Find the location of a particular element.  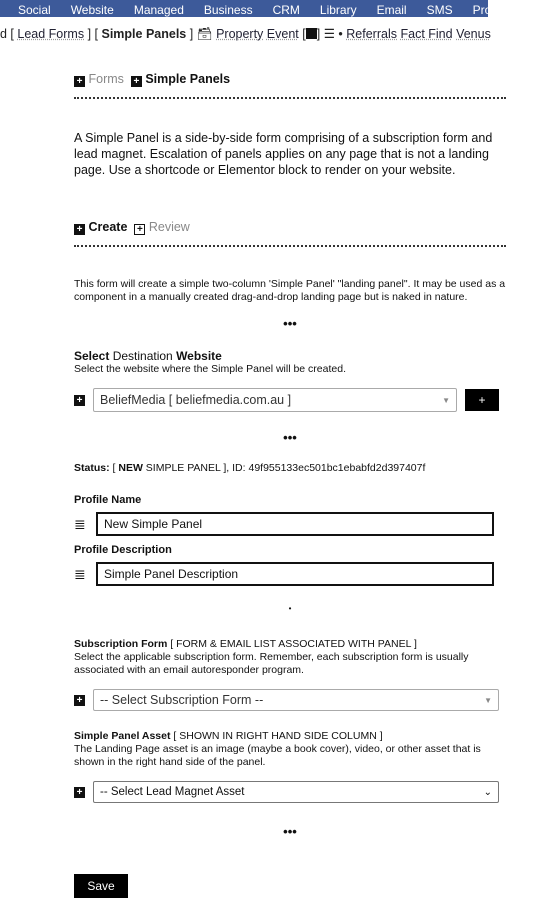

asset-select-value: -- Select Lead Magnet Asset is located at coordinates (172, 792).